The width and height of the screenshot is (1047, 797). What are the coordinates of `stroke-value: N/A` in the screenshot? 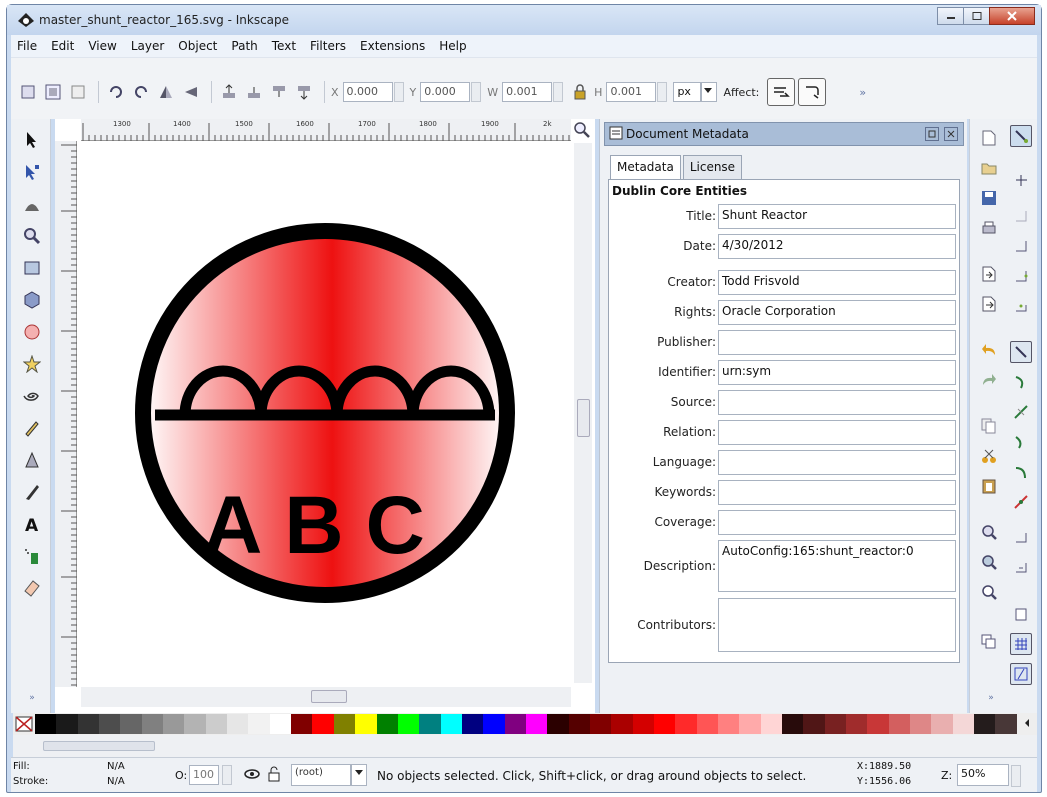 It's located at (116, 781).